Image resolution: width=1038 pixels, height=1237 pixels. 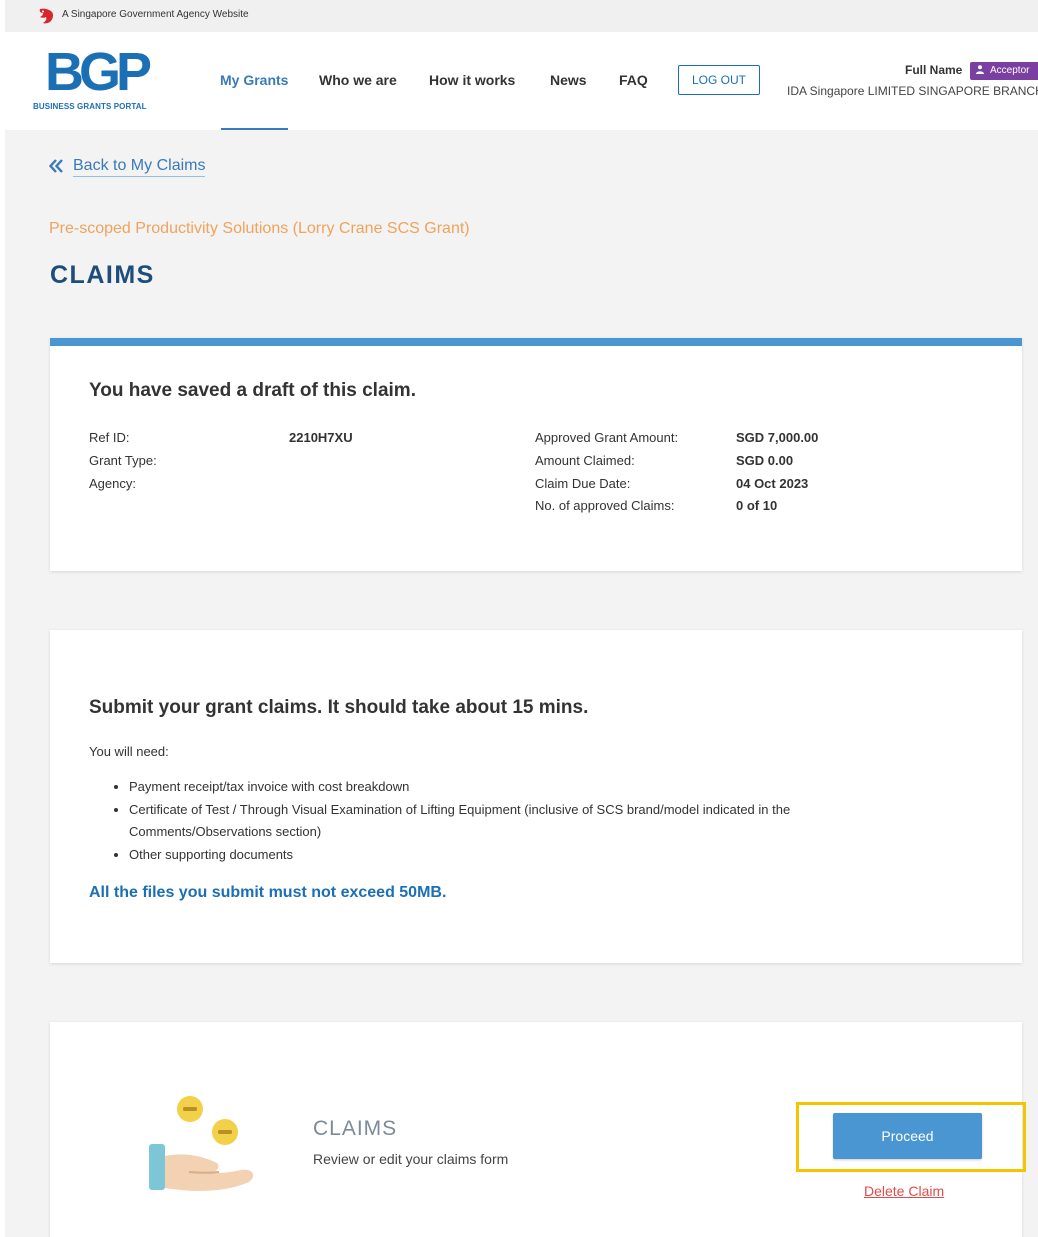 I want to click on approved-claims-value: 0 of 10, so click(x=757, y=505).